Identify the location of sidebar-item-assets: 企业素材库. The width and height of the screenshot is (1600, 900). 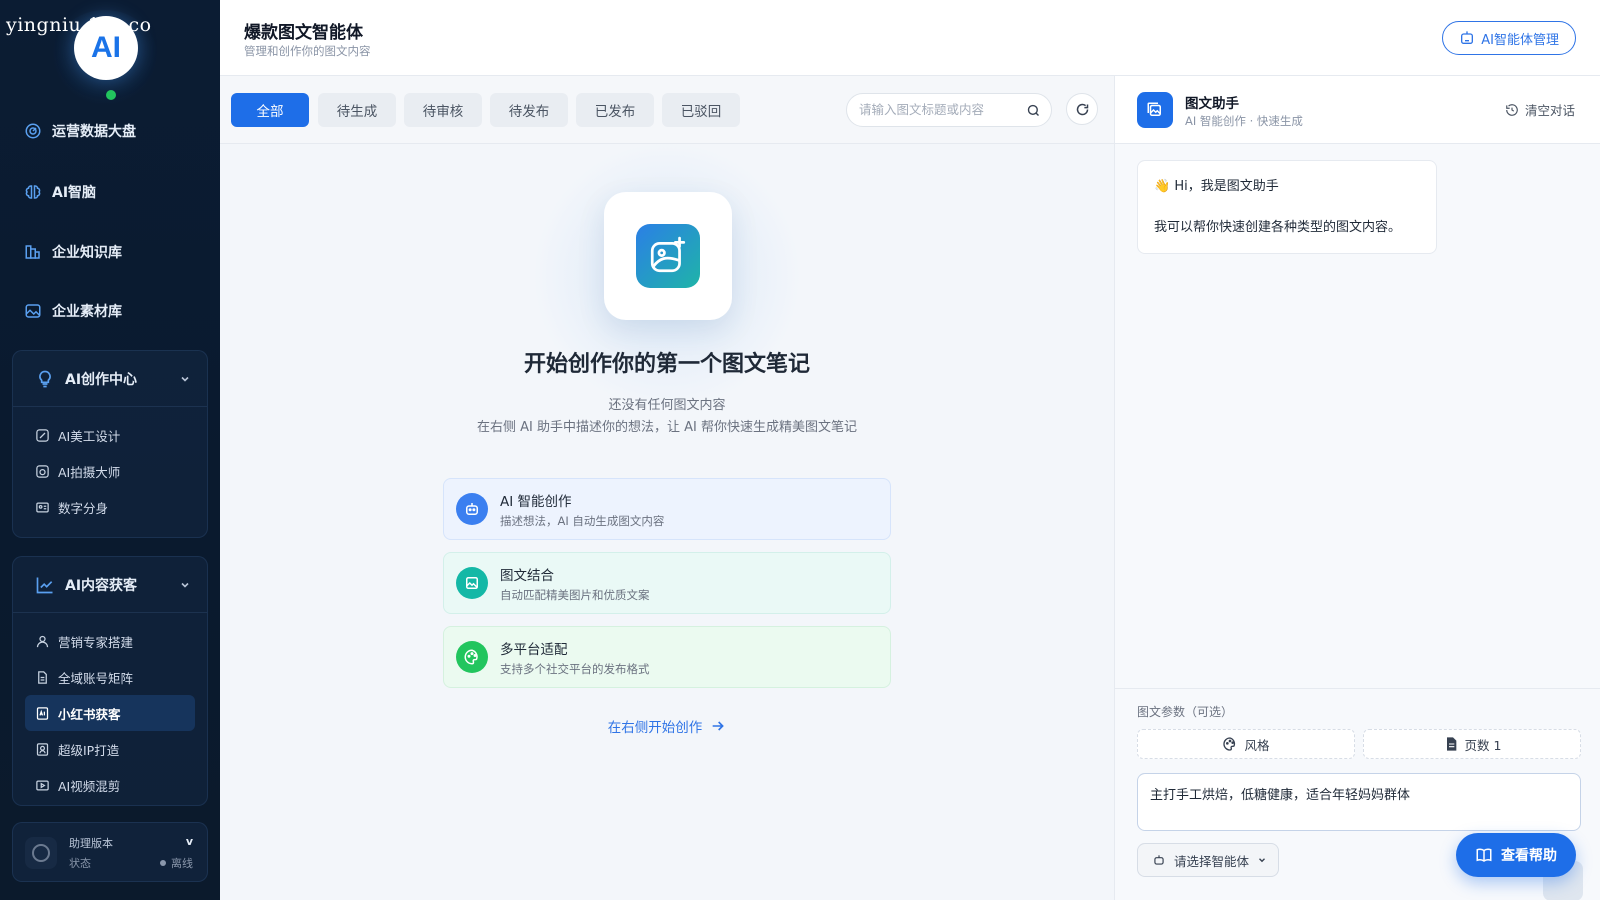
(73, 311).